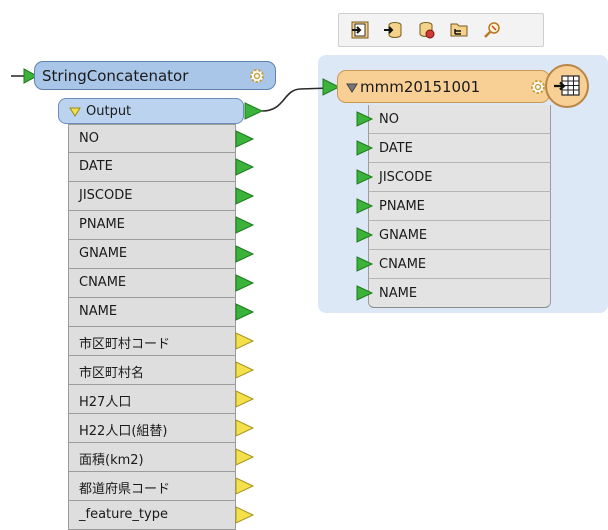  What do you see at coordinates (161, 196) in the screenshot?
I see `transformer-attribute-row: JISCODE` at bounding box center [161, 196].